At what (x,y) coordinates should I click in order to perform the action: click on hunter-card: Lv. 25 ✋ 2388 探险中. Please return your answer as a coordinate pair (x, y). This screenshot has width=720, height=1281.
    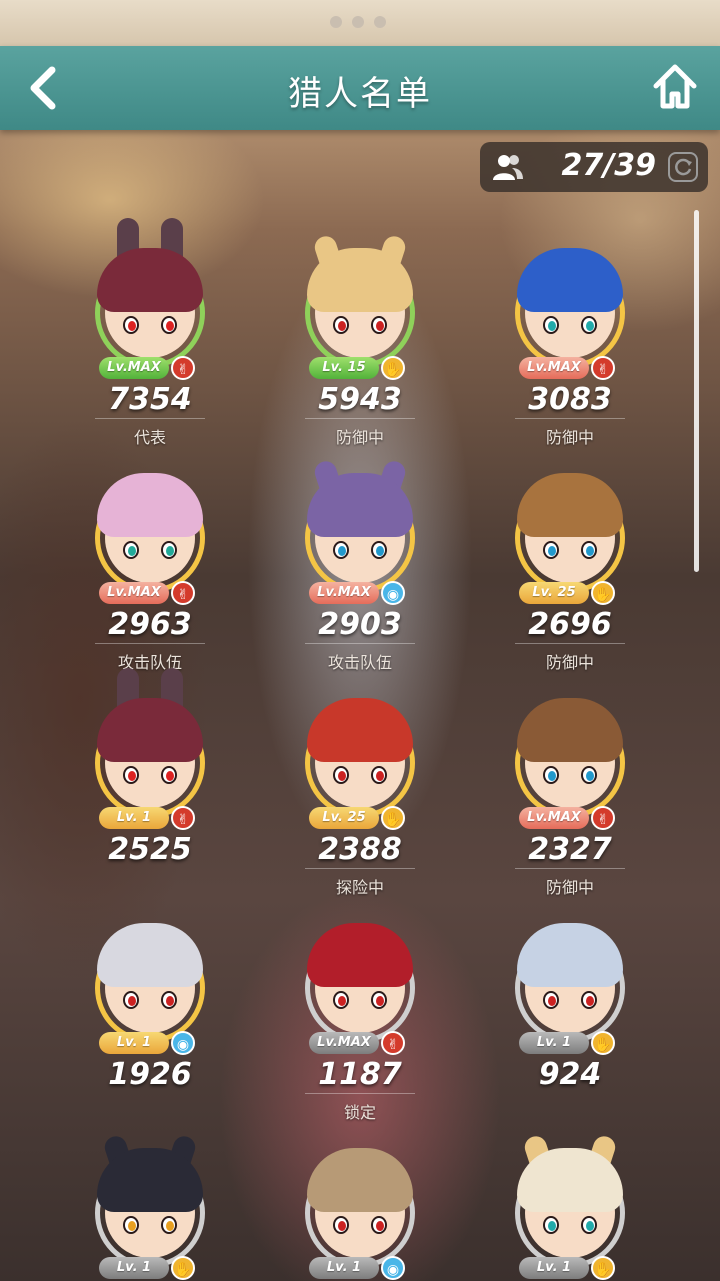
    Looking at the image, I should click on (360, 782).